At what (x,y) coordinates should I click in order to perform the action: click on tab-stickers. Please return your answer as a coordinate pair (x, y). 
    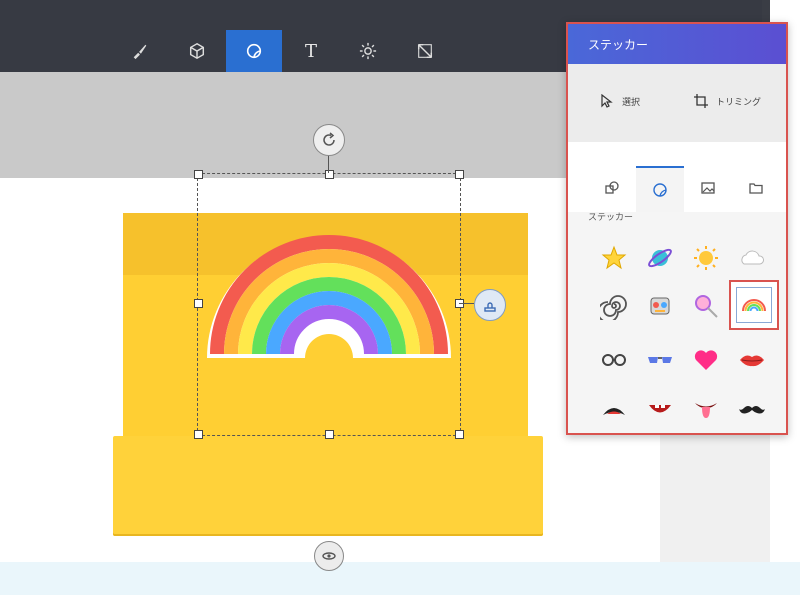
    Looking at the image, I should click on (660, 189).